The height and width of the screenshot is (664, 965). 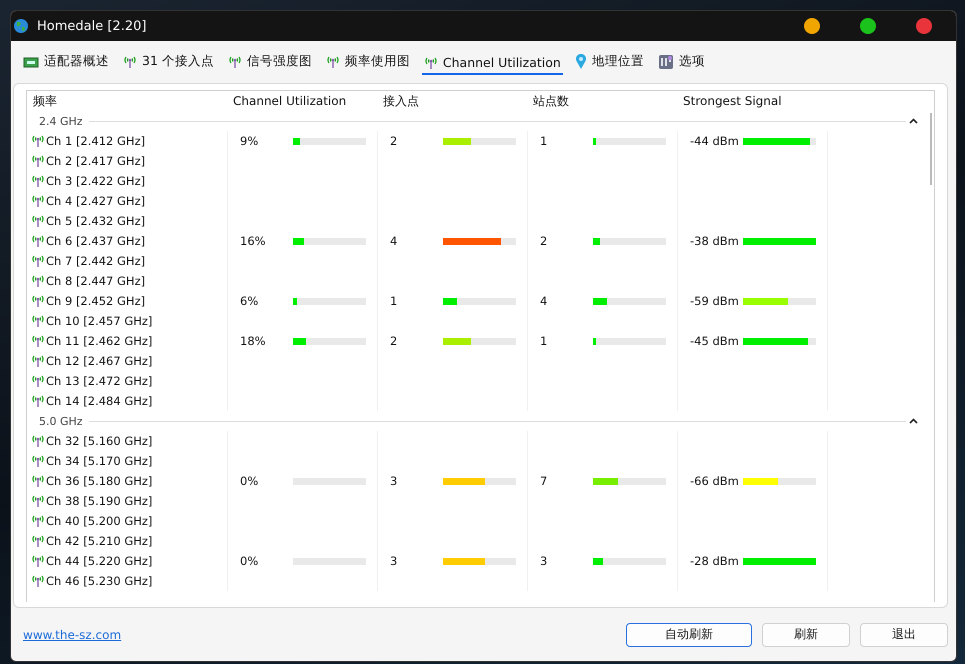 I want to click on scrollbar, so click(x=931, y=149).